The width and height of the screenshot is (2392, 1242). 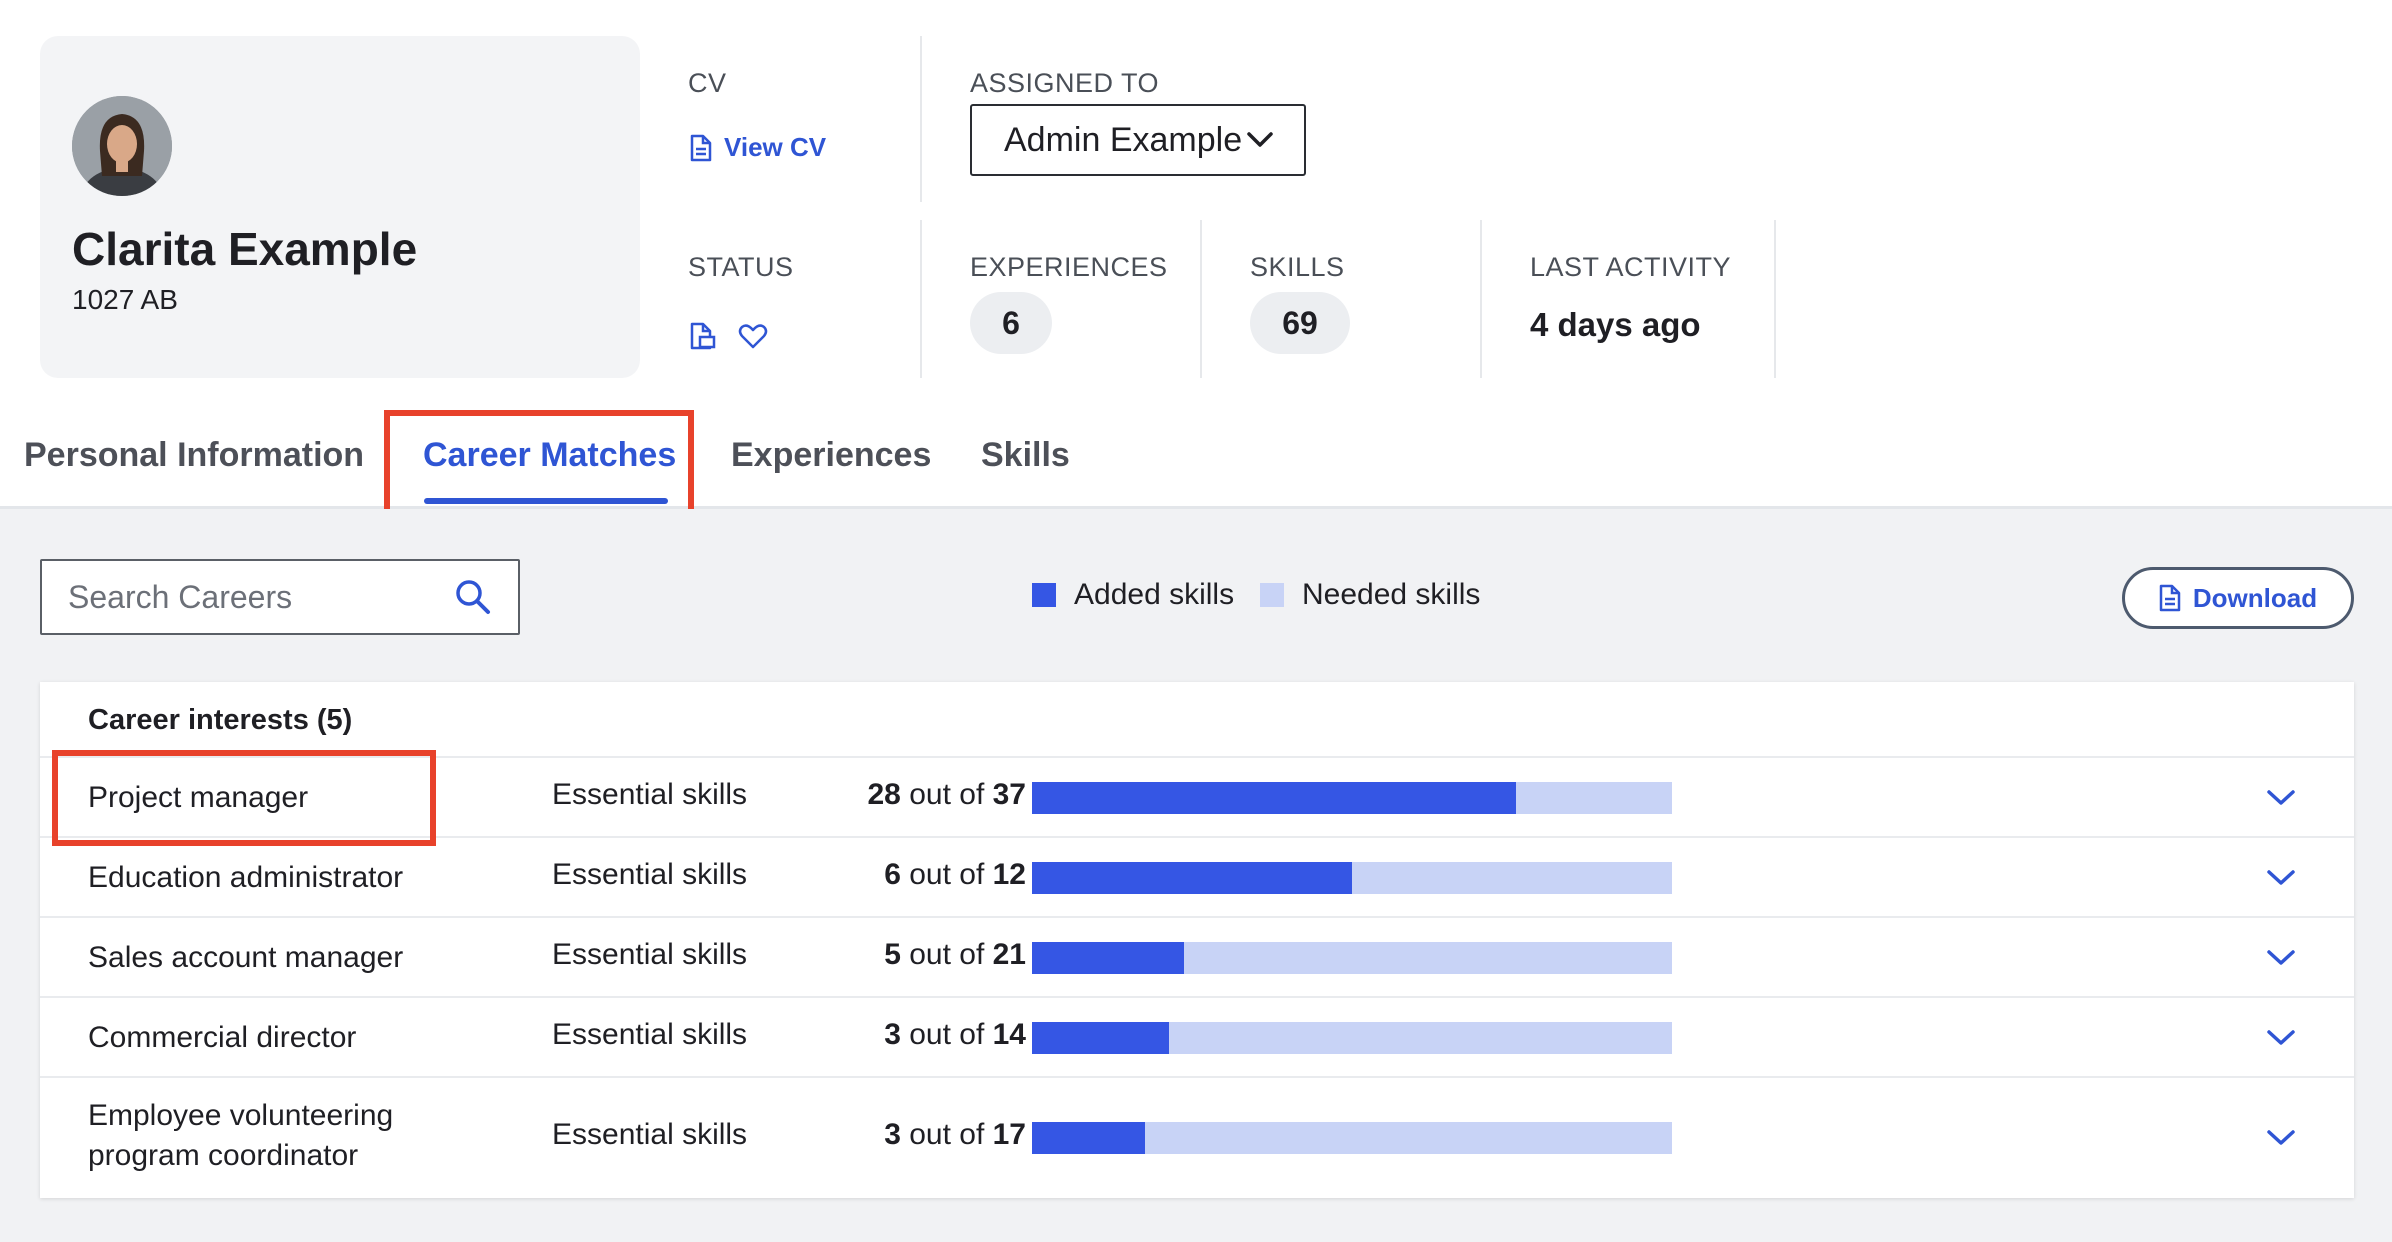 I want to click on legend-needed: Needed skills, so click(x=1370, y=595).